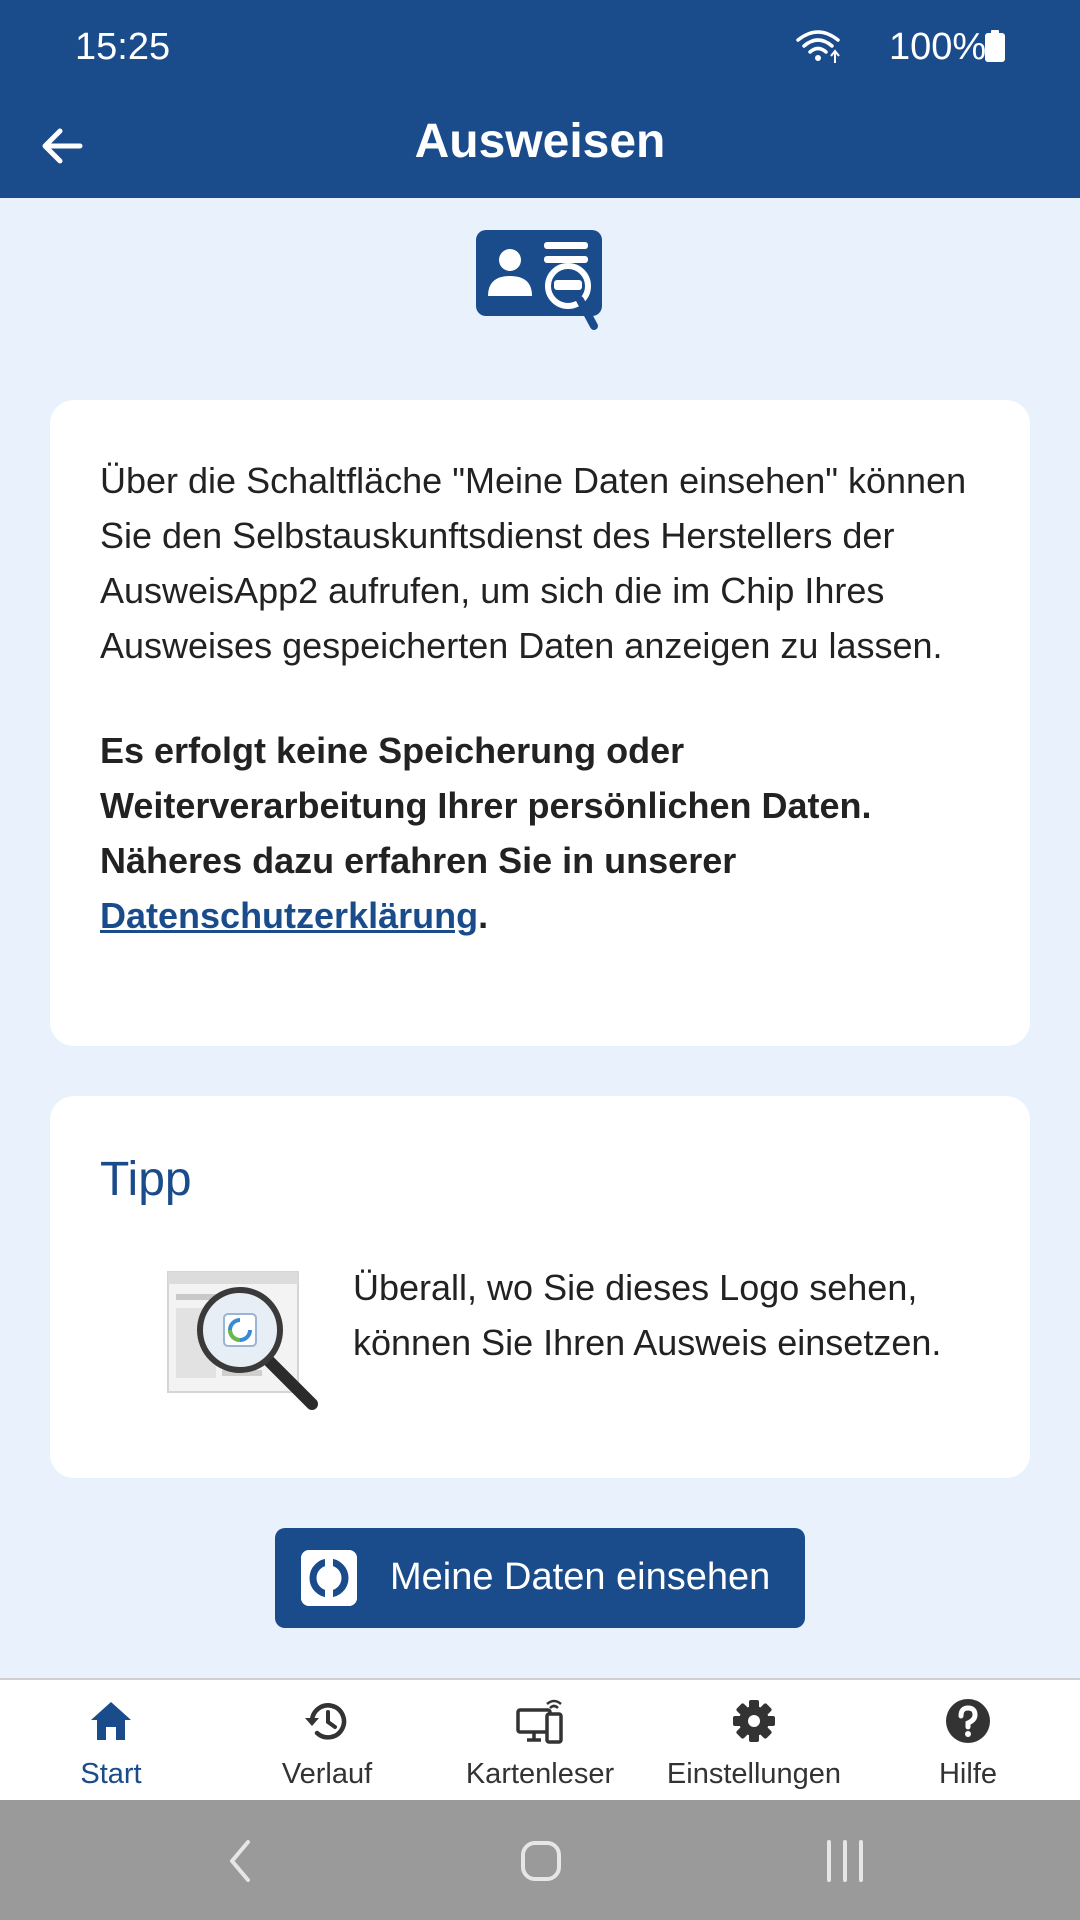  I want to click on tab-start-label: Start, so click(111, 1774).